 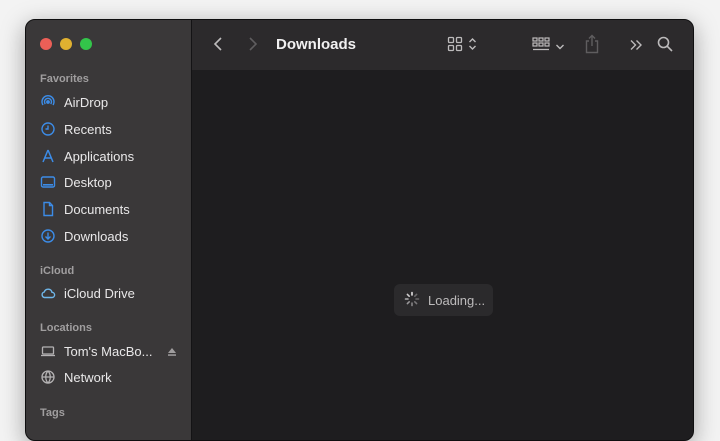 I want to click on sidebar-item-label: Downloads, so click(x=96, y=236).